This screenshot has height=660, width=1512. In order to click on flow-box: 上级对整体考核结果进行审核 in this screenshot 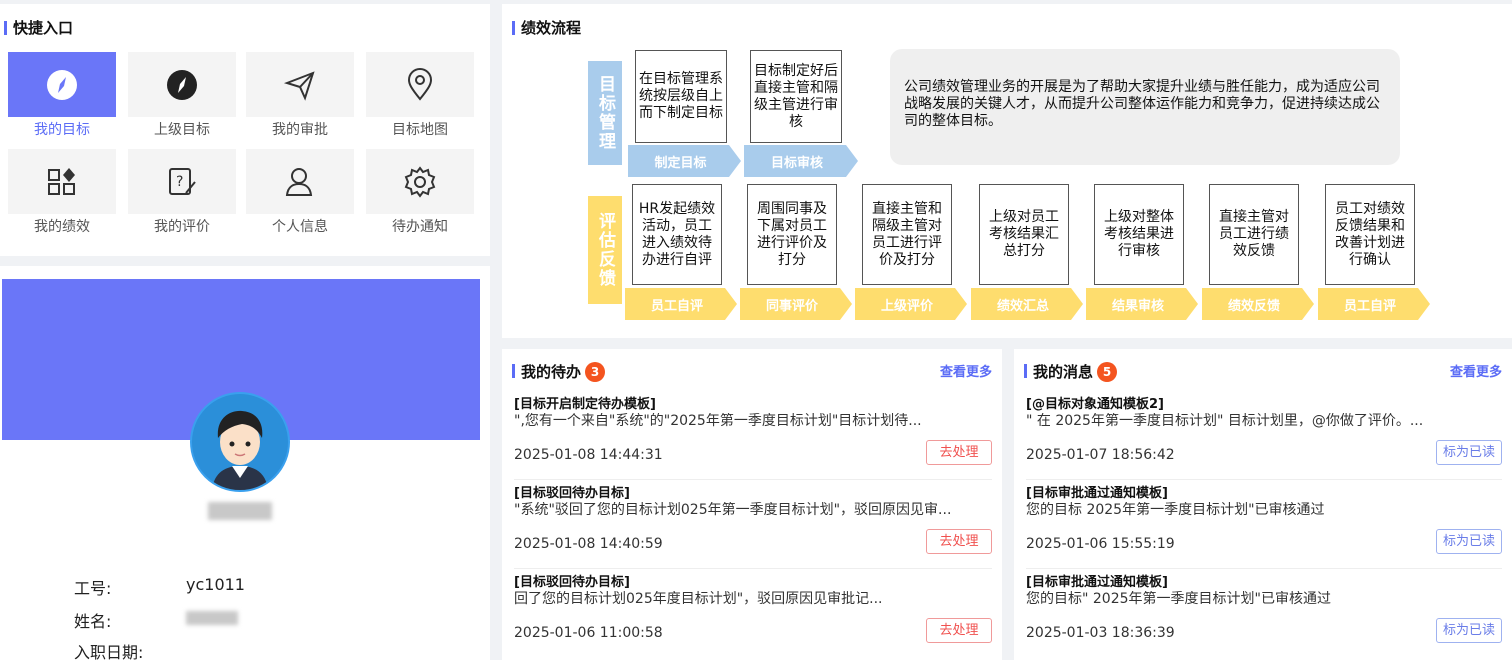, I will do `click(1139, 234)`.